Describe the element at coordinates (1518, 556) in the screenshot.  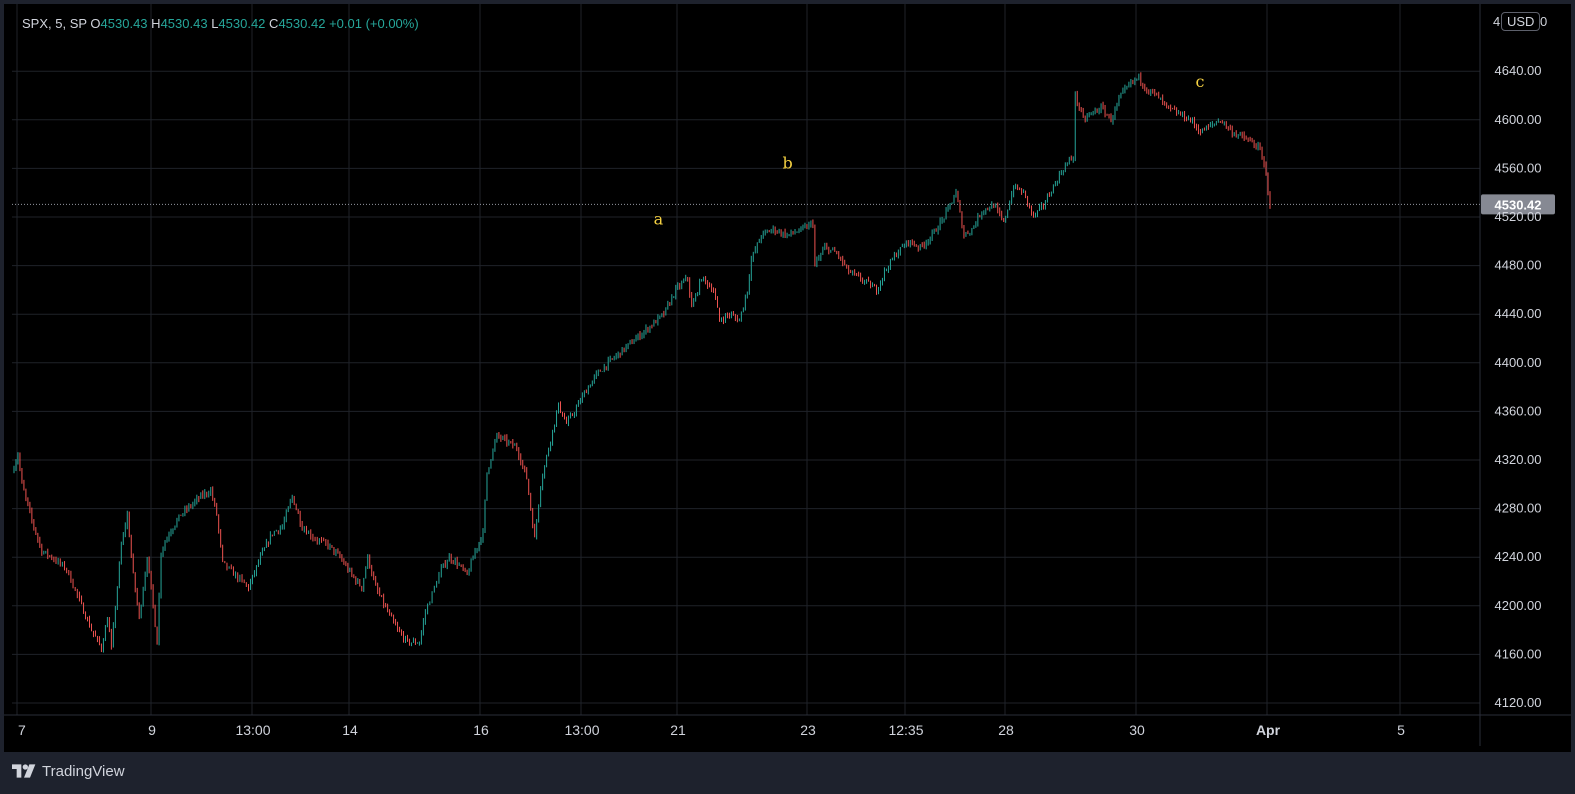
I see `y-tick-label: 4240.00` at that location.